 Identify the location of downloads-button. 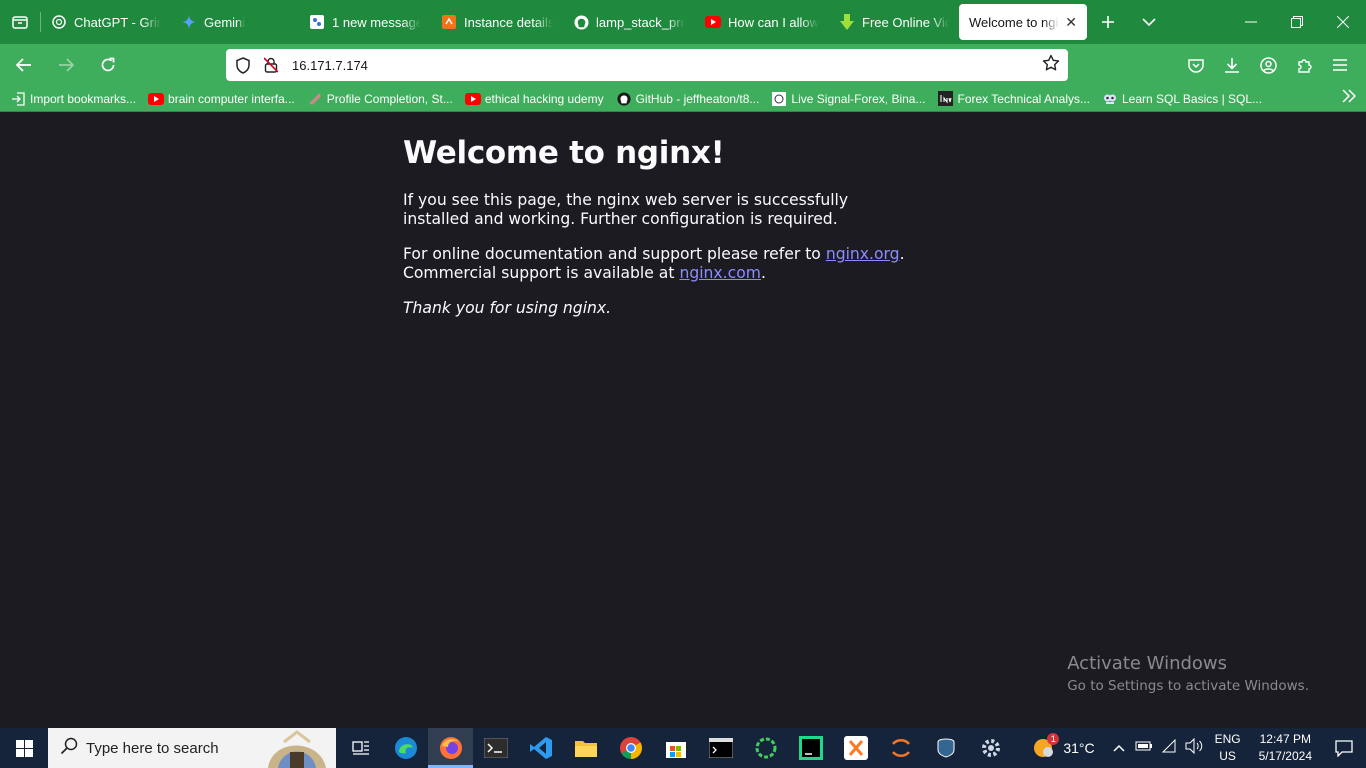
(1232, 65).